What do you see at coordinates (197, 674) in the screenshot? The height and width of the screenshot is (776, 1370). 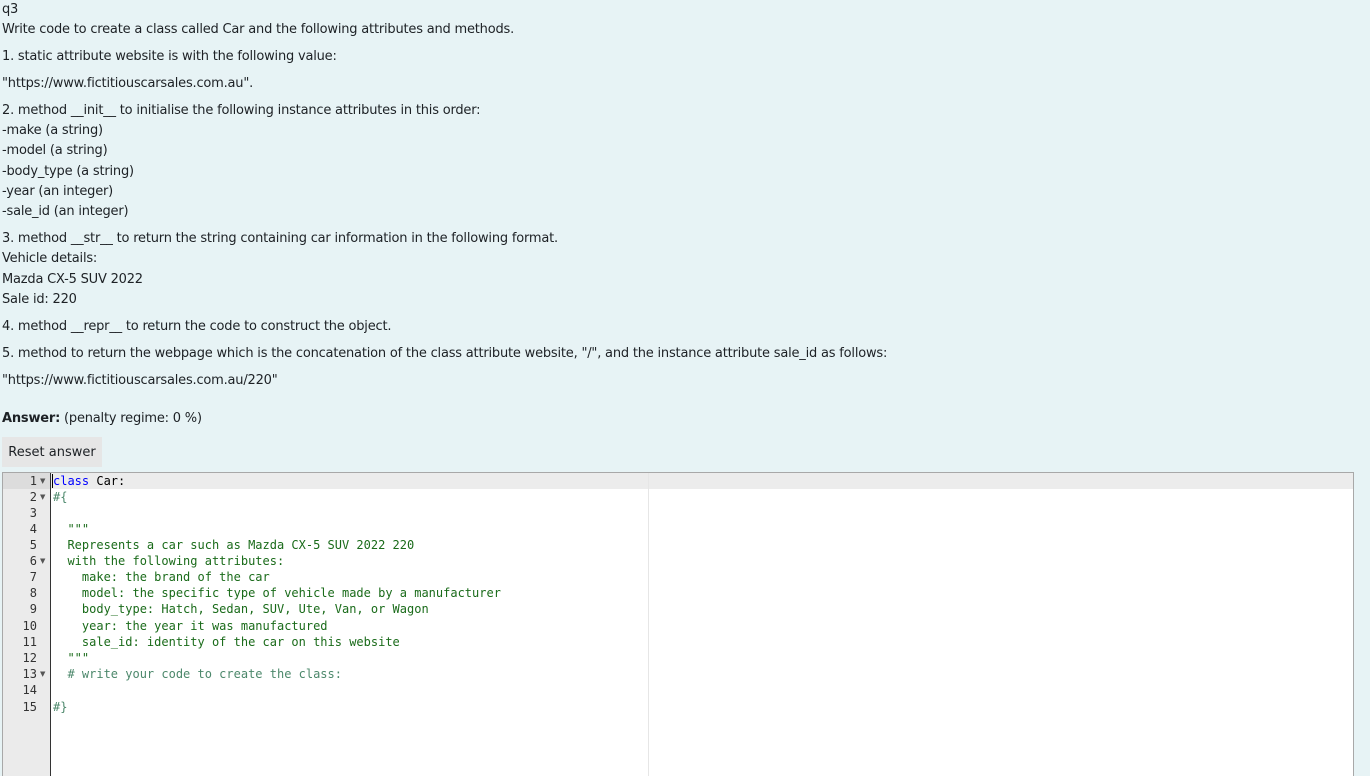 I see `code-line: # write your code to create the class:` at bounding box center [197, 674].